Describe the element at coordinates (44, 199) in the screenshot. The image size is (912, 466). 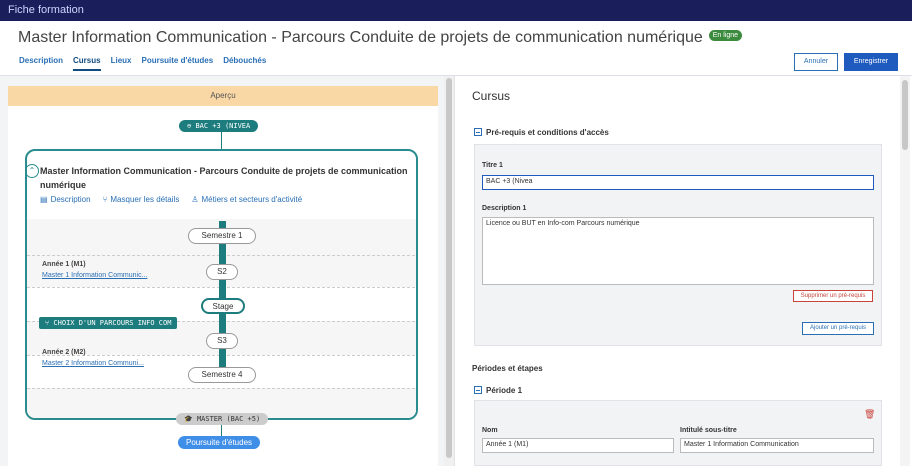
I see `comment-icon: ▤` at that location.